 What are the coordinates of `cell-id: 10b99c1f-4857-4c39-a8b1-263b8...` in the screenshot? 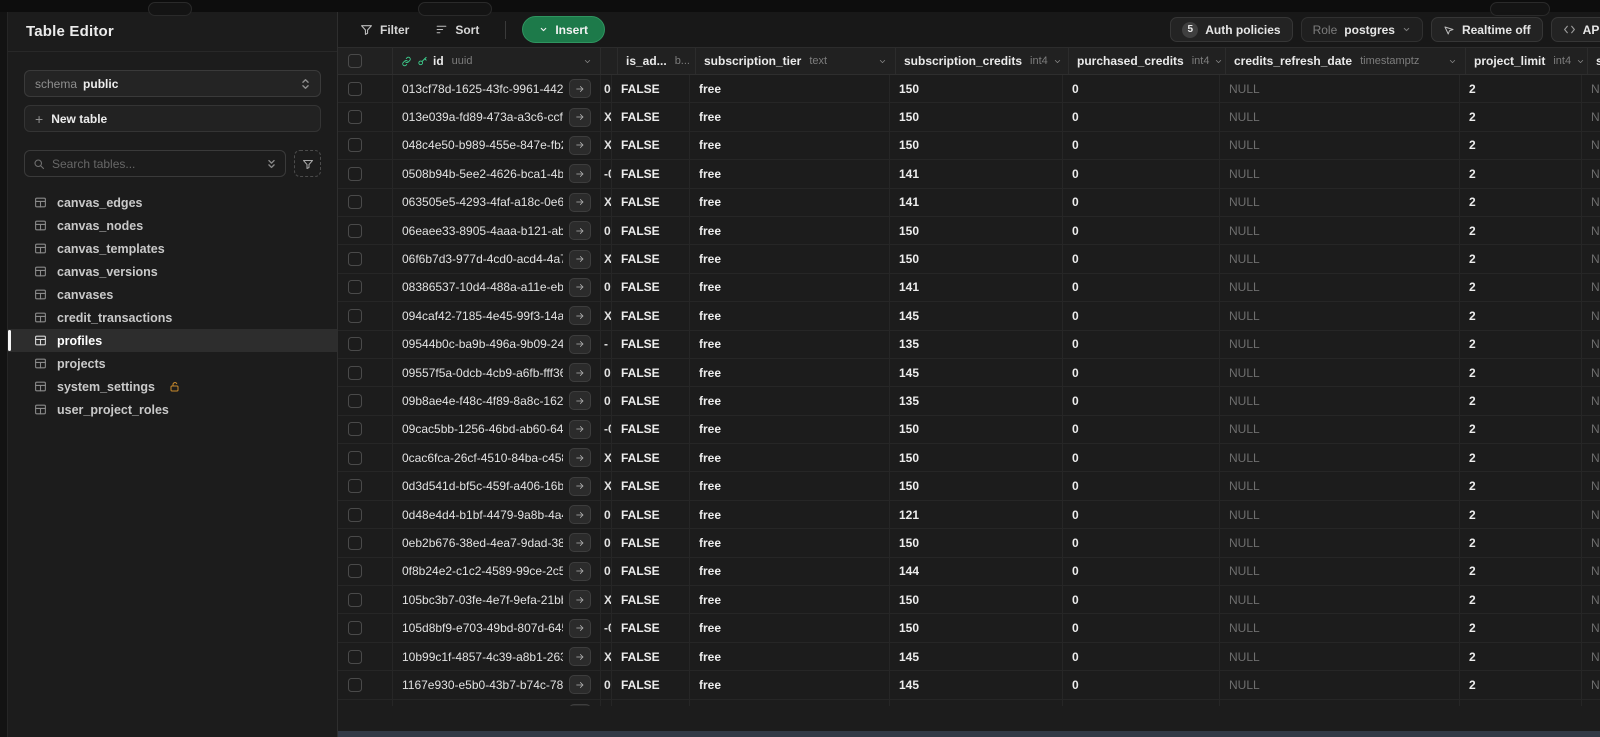 It's located at (497, 656).